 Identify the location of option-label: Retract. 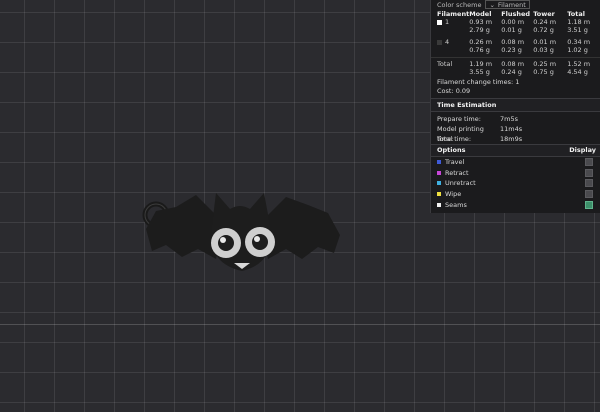
(457, 172).